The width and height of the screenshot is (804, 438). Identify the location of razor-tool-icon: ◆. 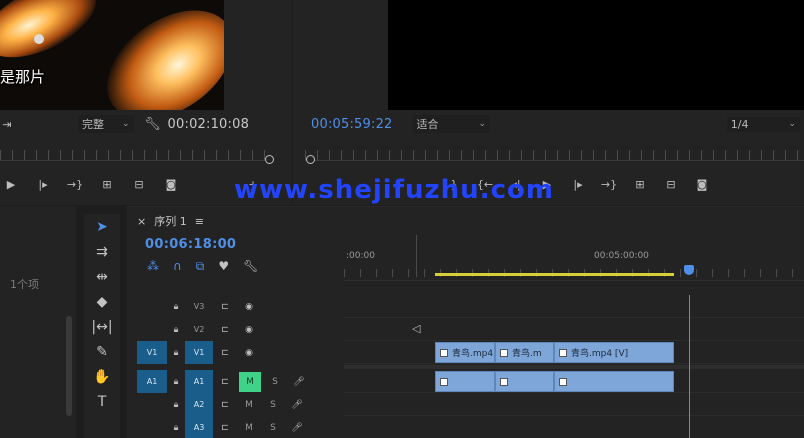
(102, 302).